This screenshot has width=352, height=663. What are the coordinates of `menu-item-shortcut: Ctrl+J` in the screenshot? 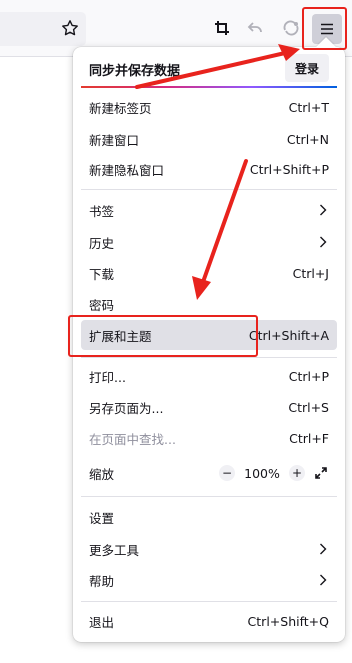 It's located at (310, 273).